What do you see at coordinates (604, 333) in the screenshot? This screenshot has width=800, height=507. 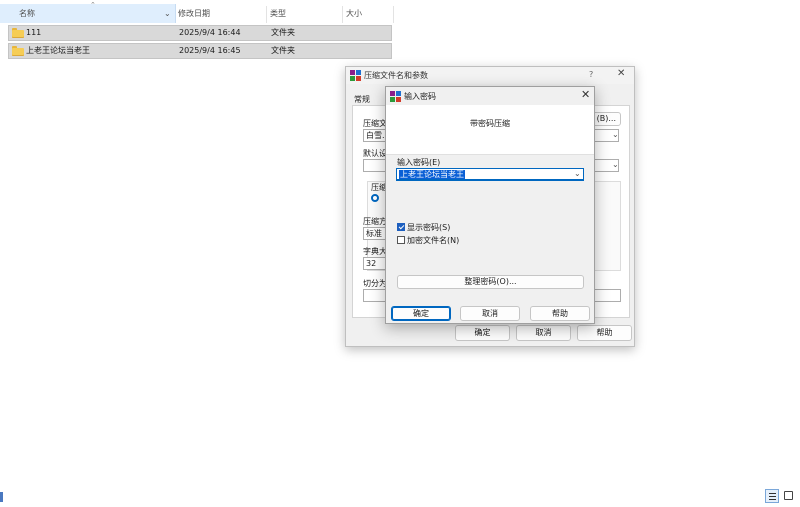 I see `archive-help-button: 帮助` at bounding box center [604, 333].